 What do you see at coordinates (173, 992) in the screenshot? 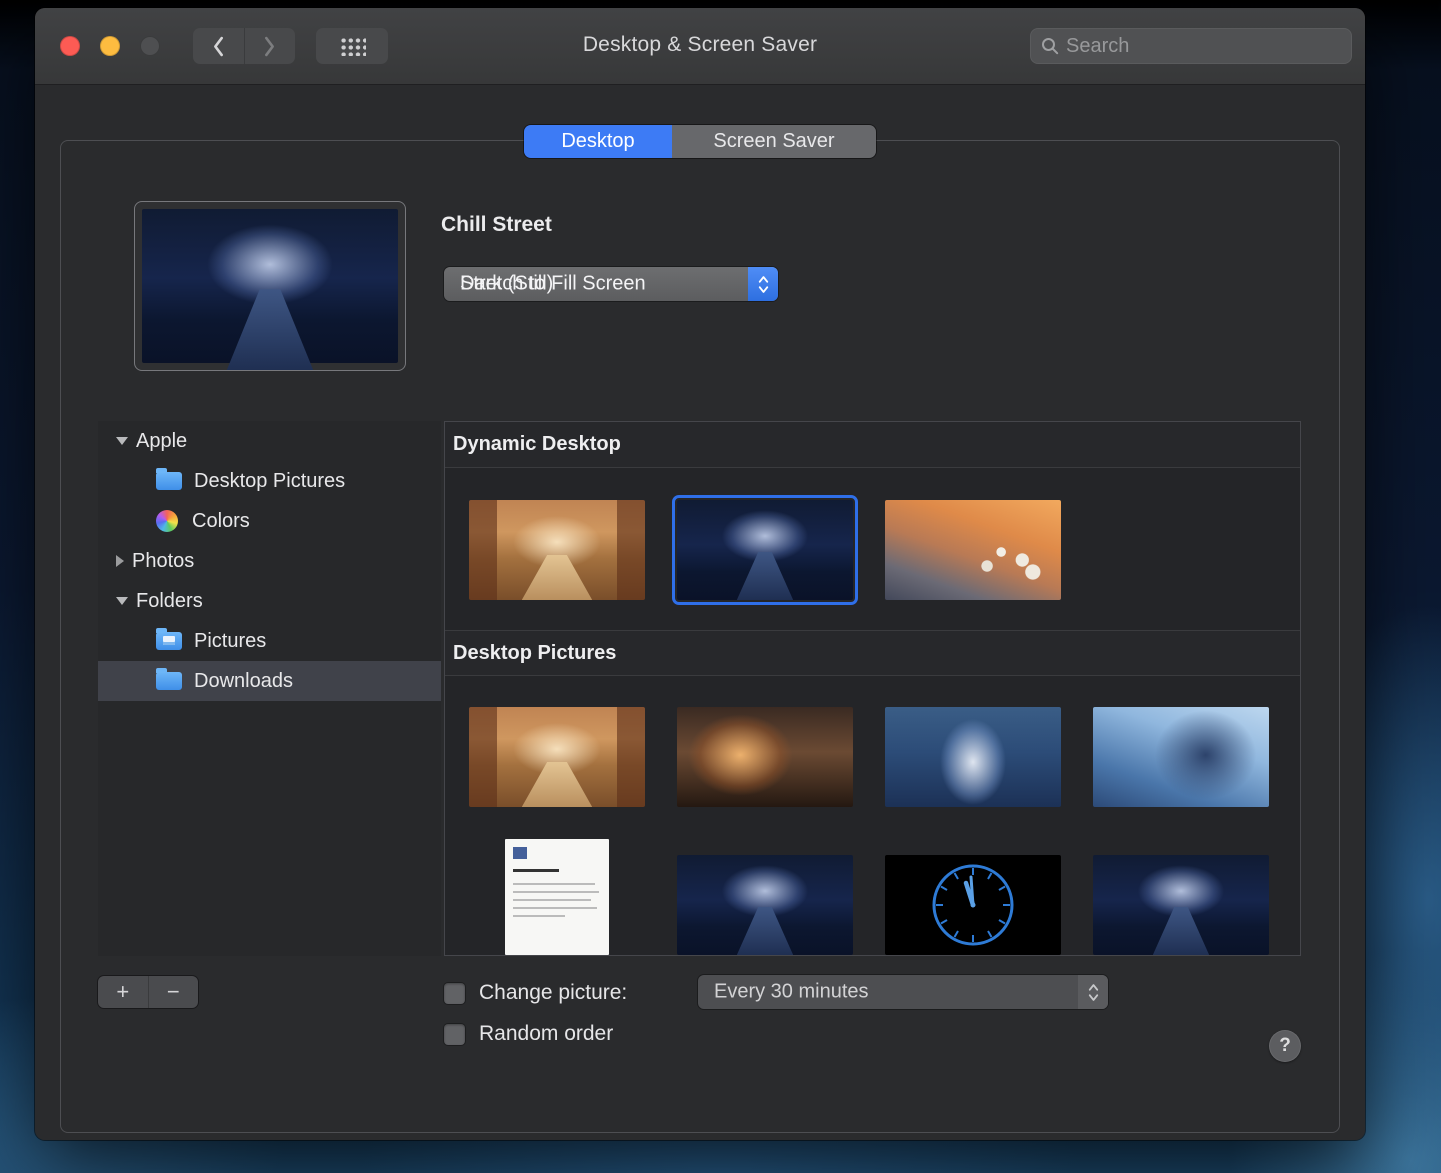
I see `remove-folder-button: −` at bounding box center [173, 992].